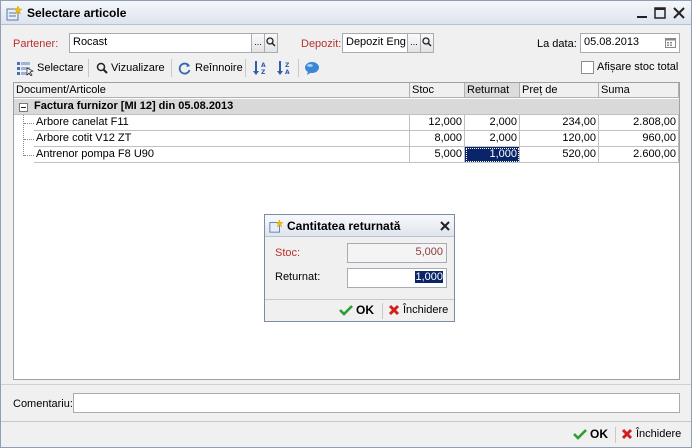 Image resolution: width=692 pixels, height=448 pixels. I want to click on partener-label: Partener:, so click(36, 44).